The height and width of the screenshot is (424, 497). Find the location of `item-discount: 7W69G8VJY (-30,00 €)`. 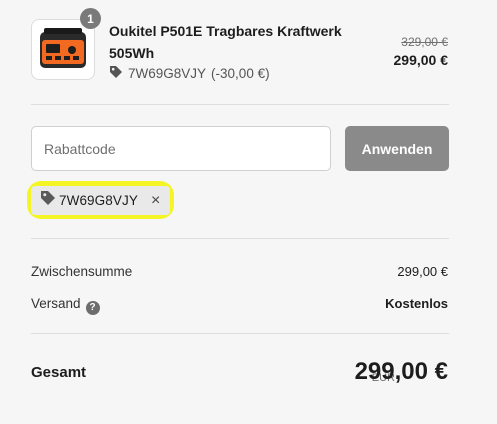

item-discount: 7W69G8VJY (-30,00 €) is located at coordinates (189, 73).